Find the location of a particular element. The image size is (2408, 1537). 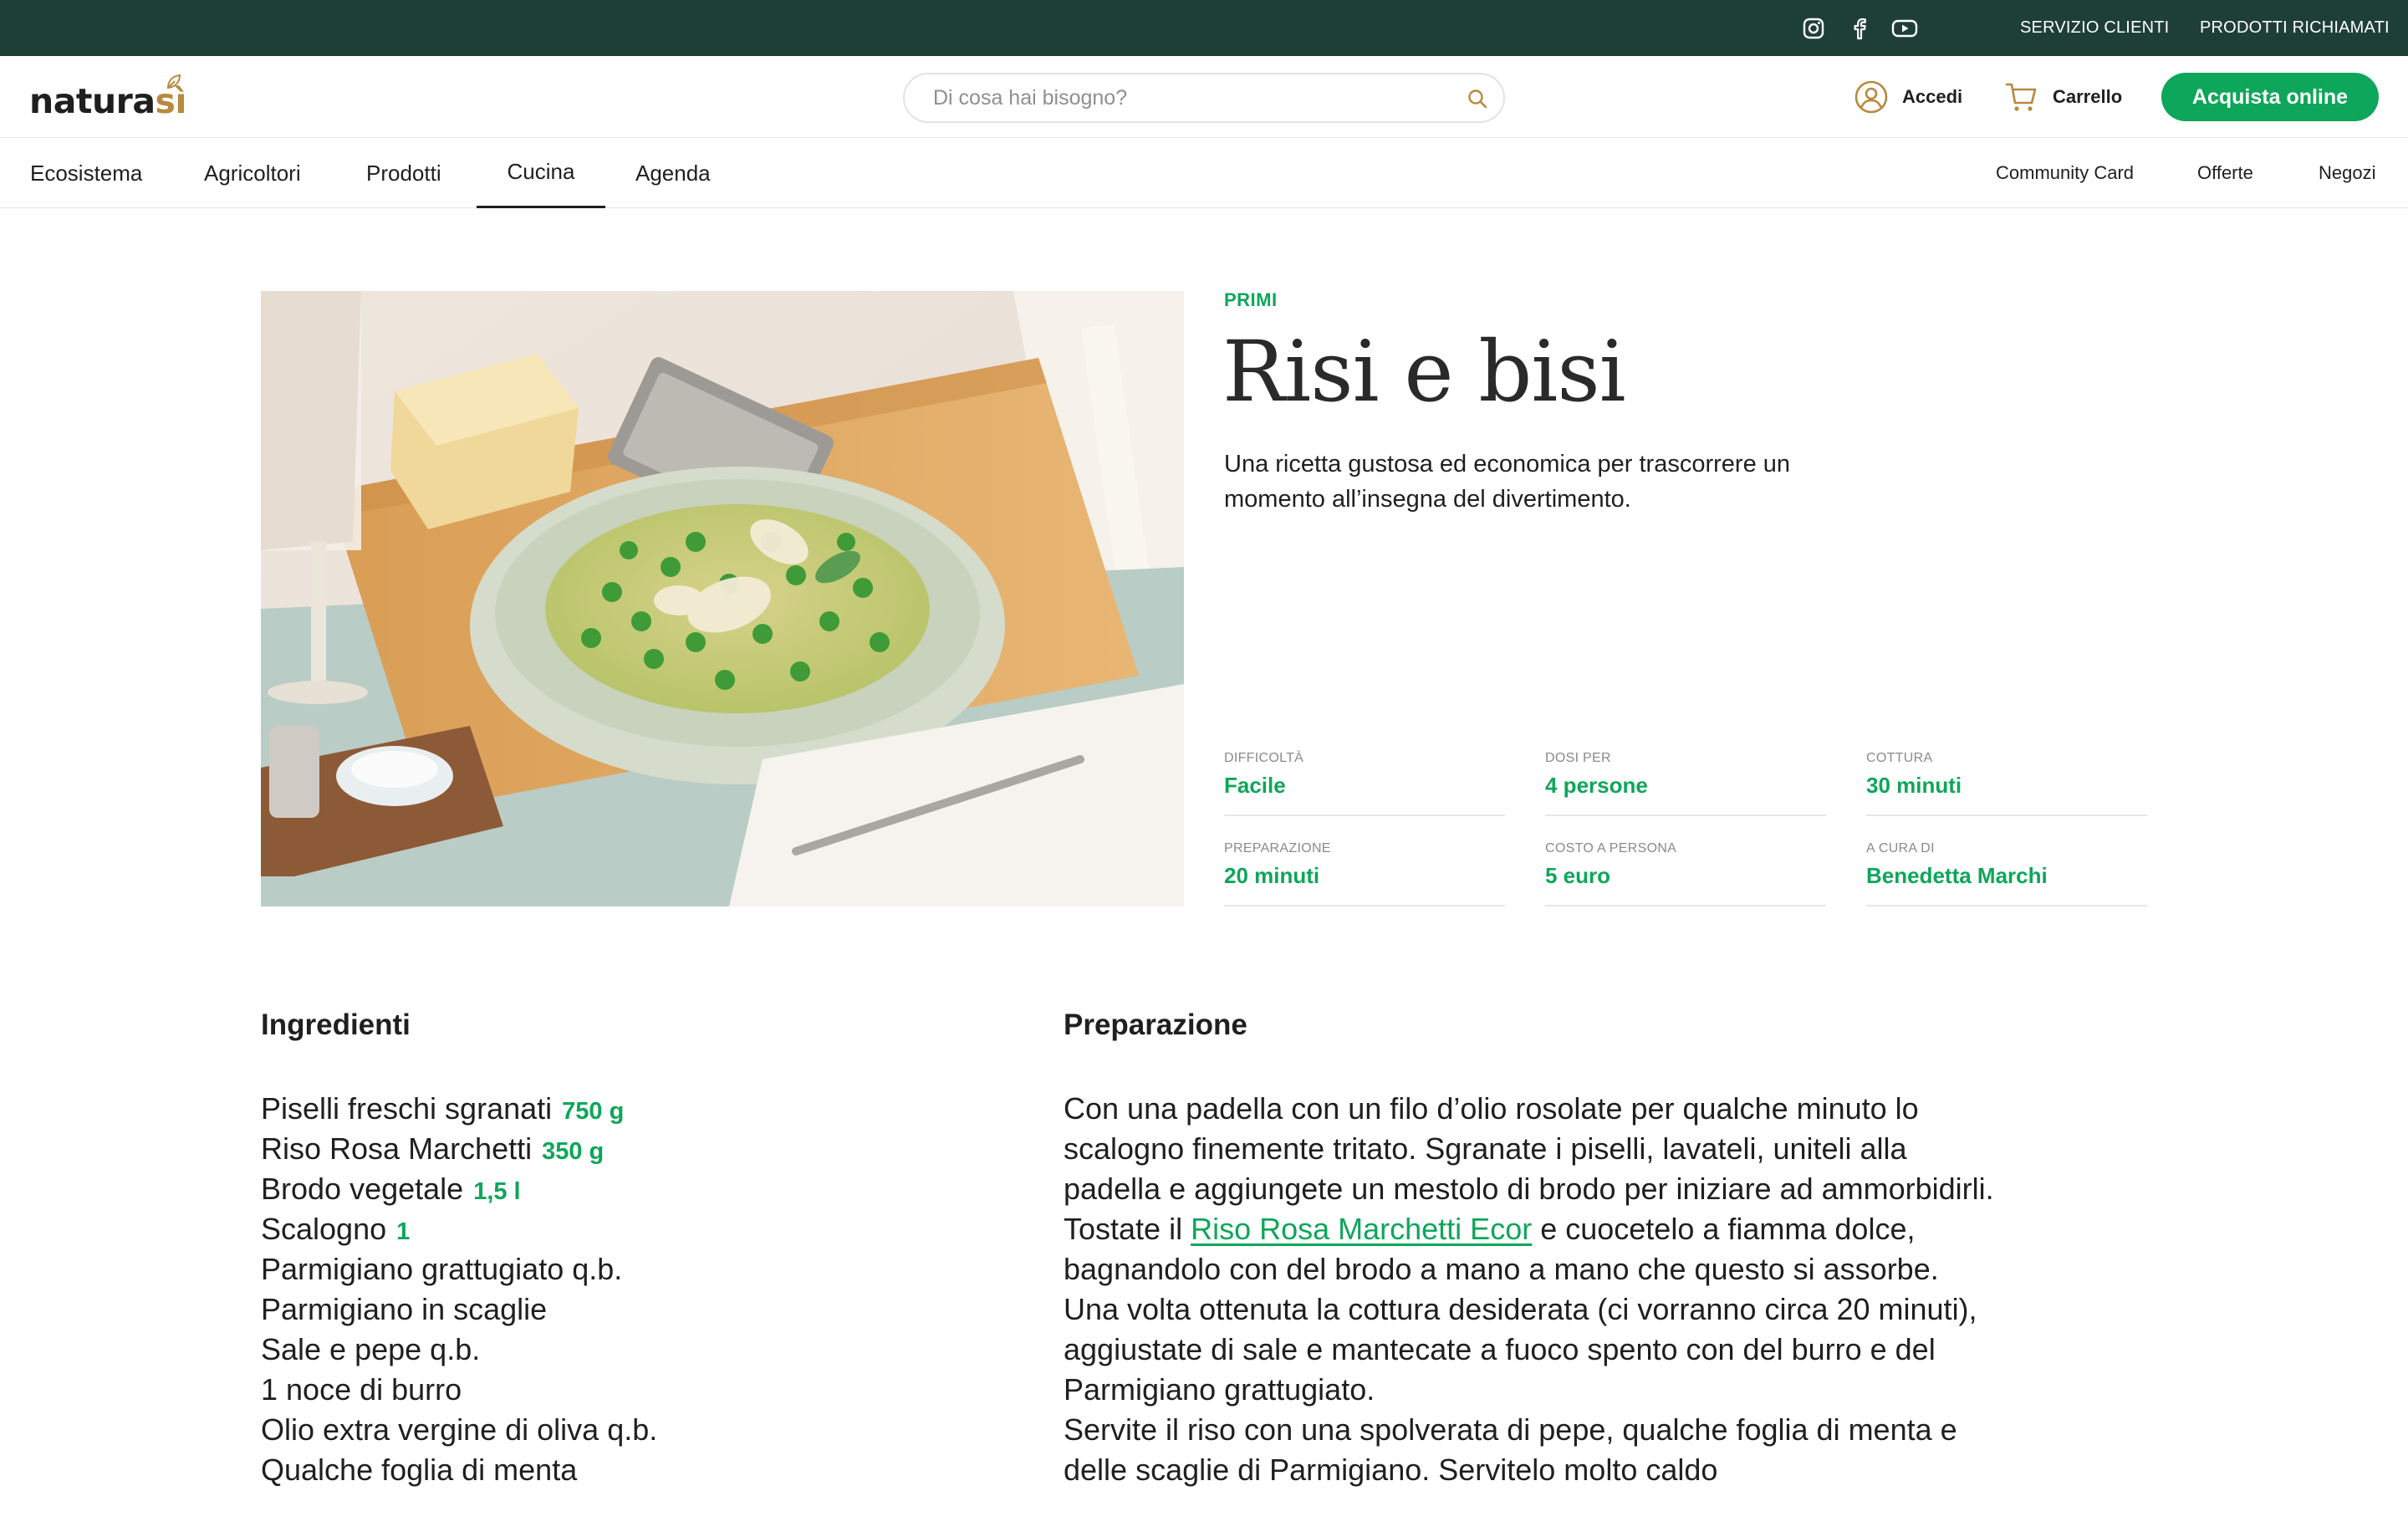

list-item: Qualche foglia di menta is located at coordinates (459, 1470).